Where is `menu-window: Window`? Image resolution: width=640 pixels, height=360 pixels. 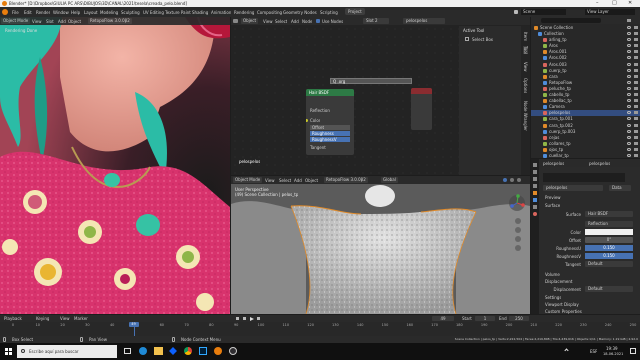
menu-window: Window is located at coordinates (61, 12).